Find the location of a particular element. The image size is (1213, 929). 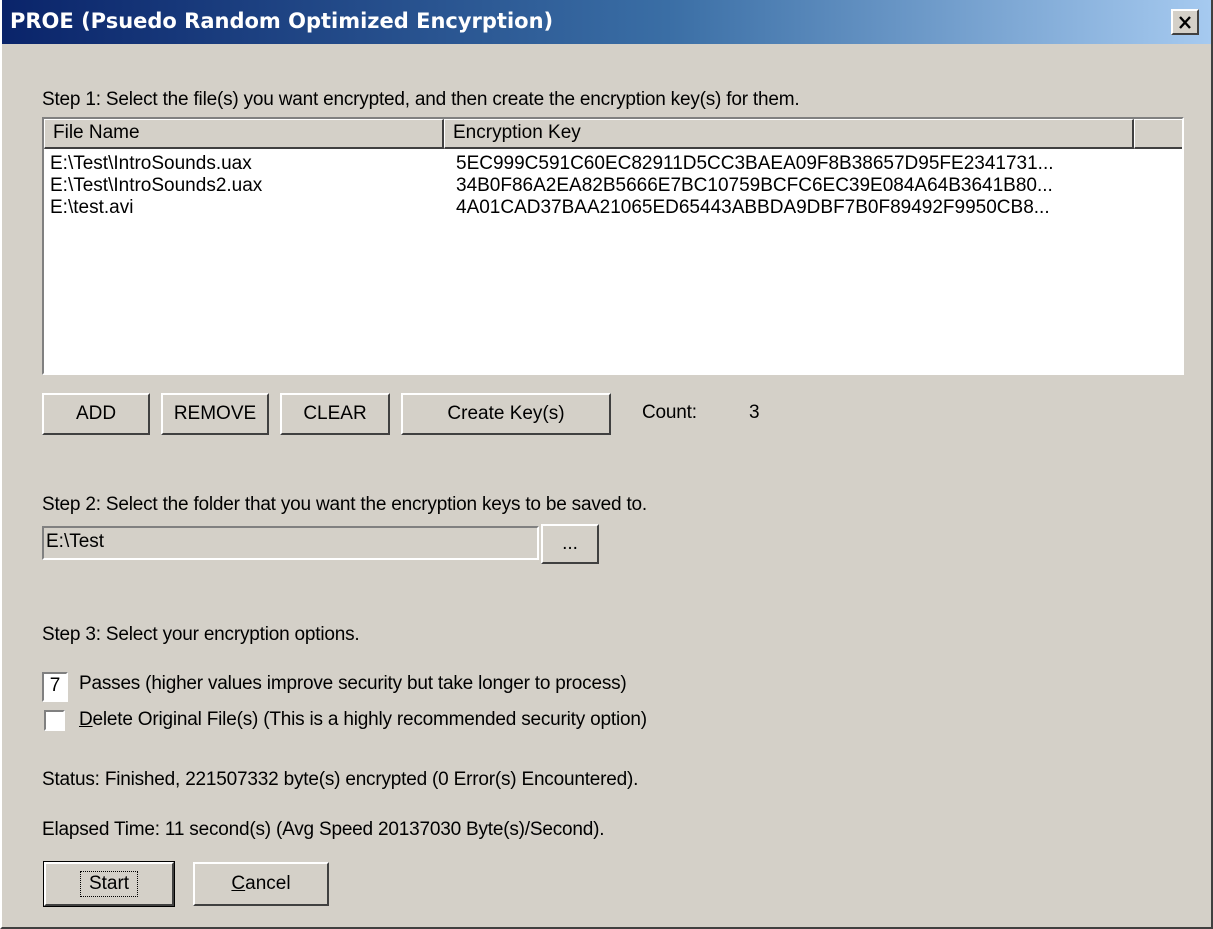

column-header-empty is located at coordinates (1158, 134).